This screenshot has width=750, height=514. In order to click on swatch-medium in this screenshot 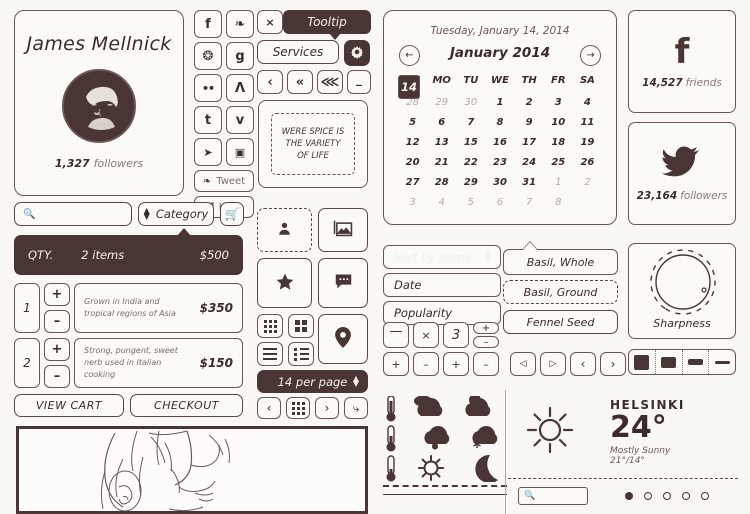, I will do `click(669, 362)`.